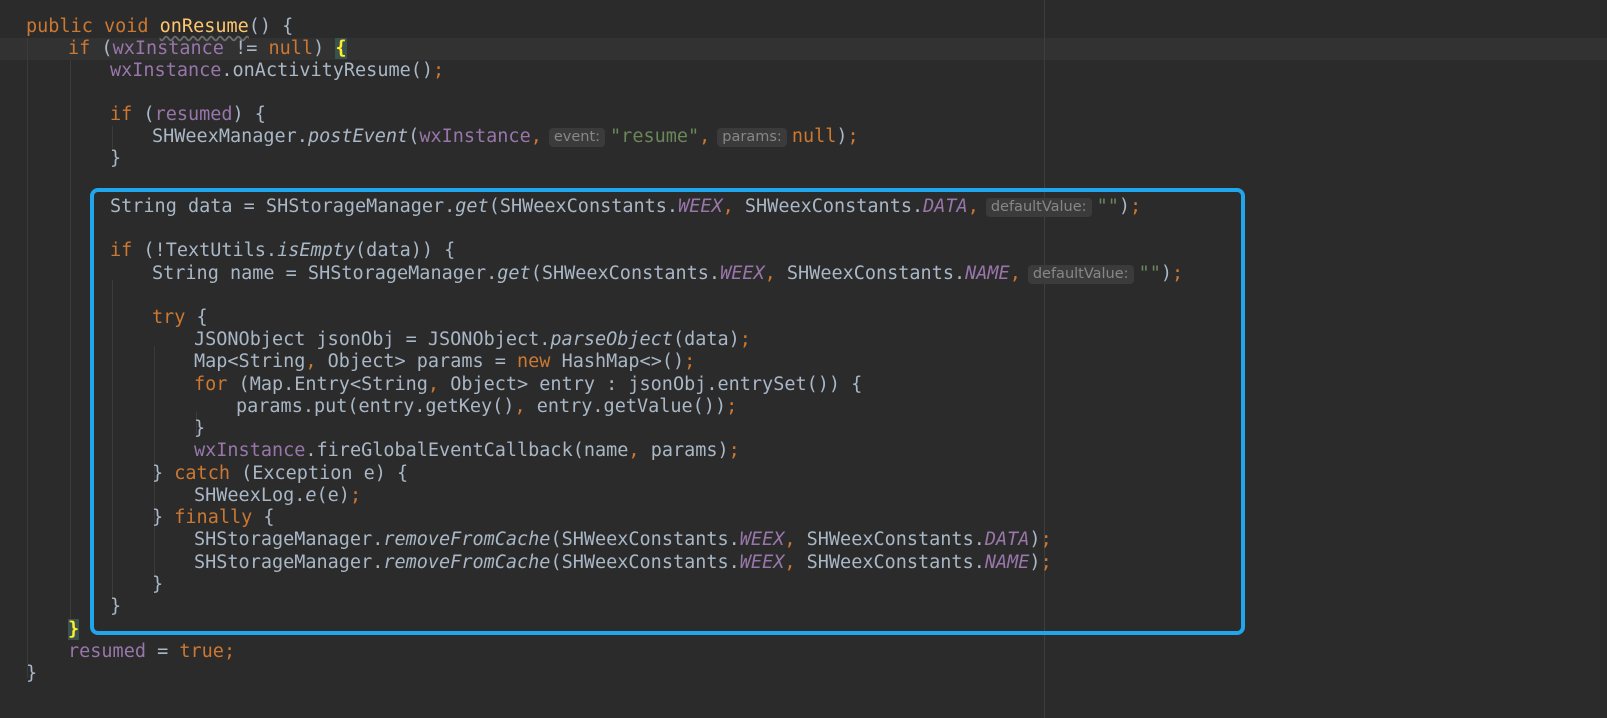 This screenshot has width=1607, height=718. I want to click on keyword: null, so click(291, 48).